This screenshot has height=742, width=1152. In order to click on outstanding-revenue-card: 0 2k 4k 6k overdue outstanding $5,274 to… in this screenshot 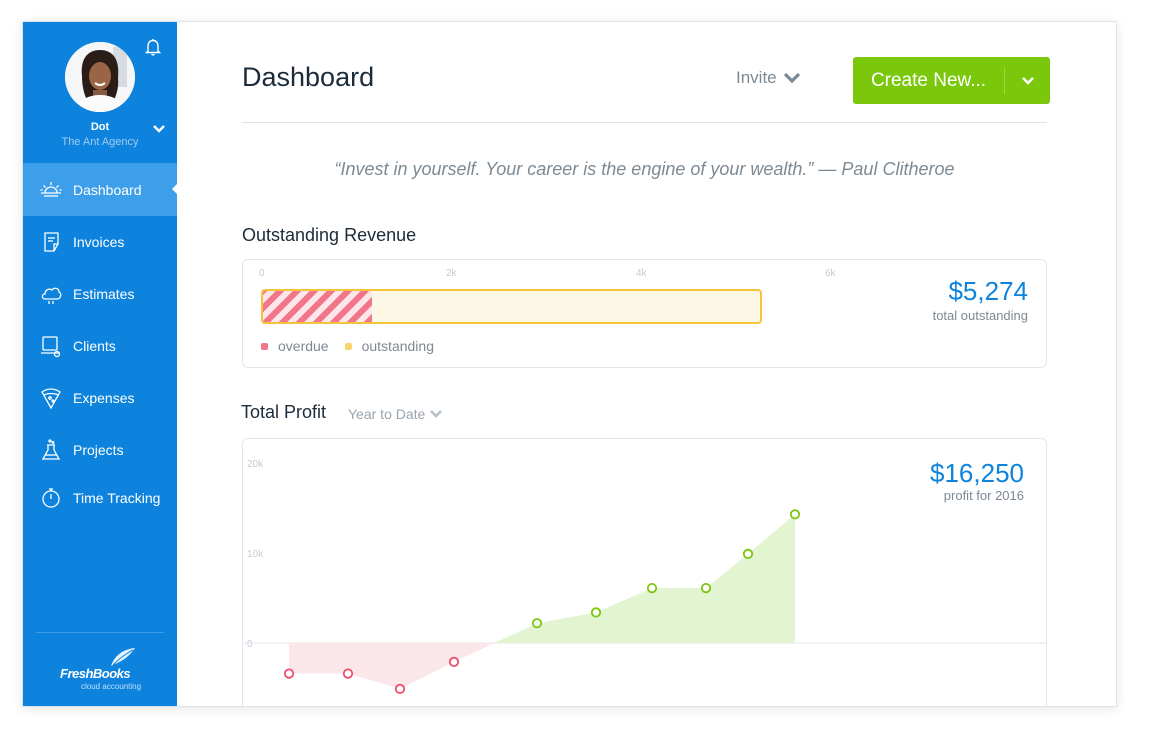, I will do `click(644, 313)`.